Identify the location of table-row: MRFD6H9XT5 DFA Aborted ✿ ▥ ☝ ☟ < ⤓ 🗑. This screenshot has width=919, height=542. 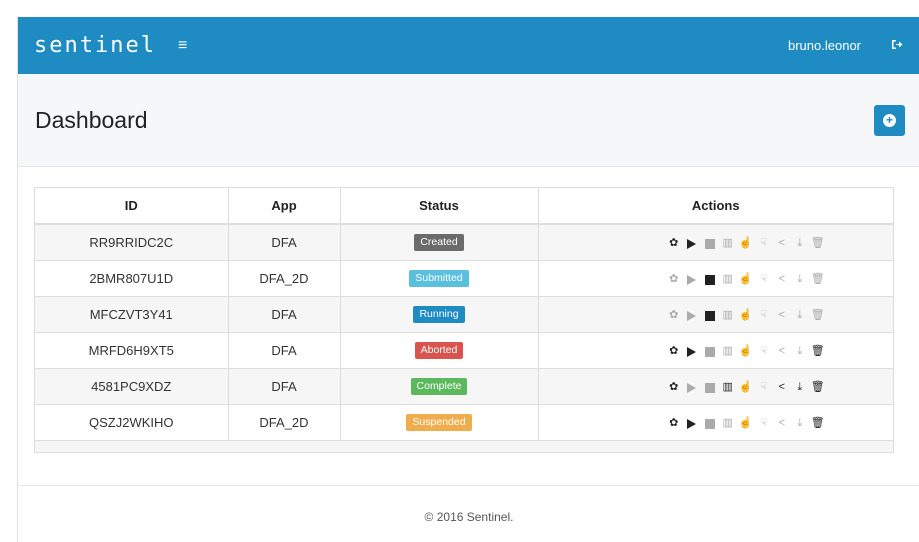
(464, 349).